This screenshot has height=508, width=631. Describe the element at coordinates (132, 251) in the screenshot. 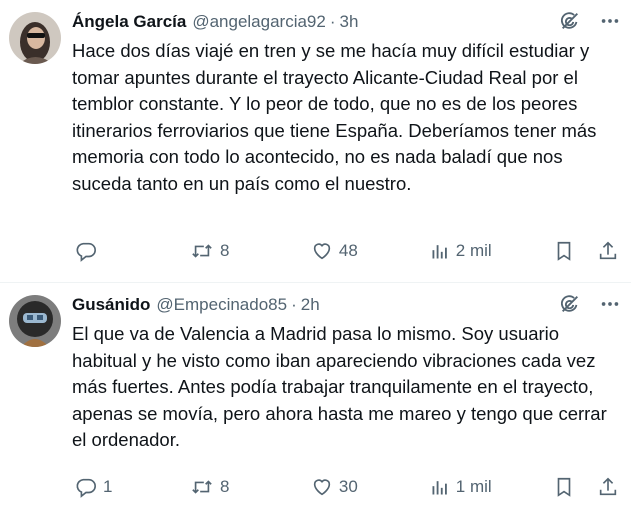

I see `reply-button` at that location.